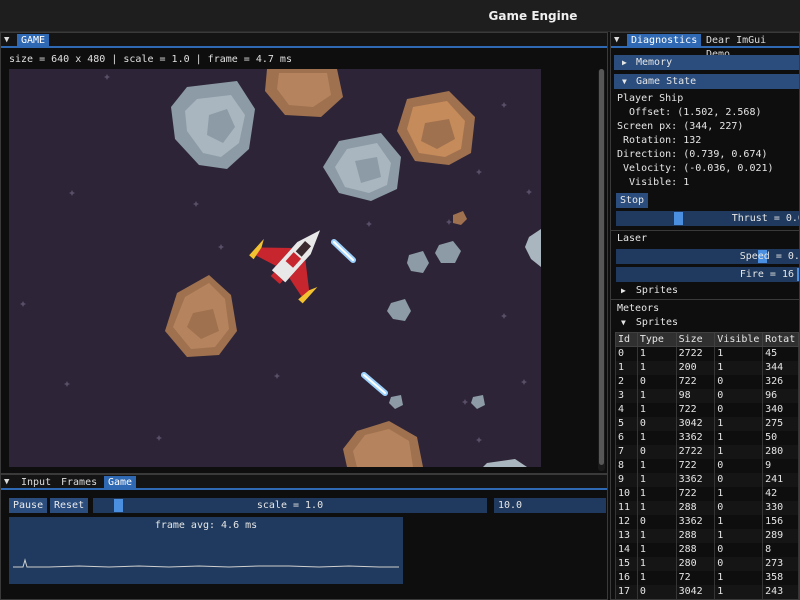 This screenshot has width=800, height=600. I want to click on table-cell: 5, so click(626, 423).